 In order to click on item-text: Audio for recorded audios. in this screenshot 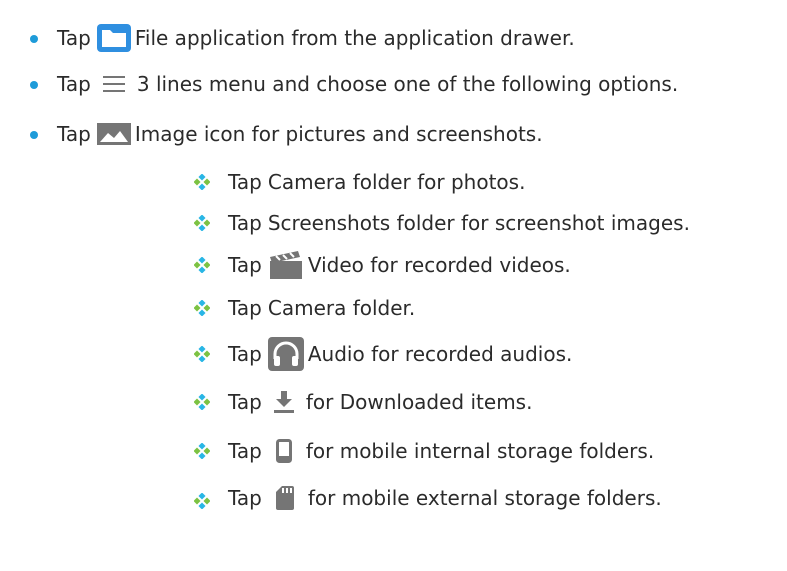, I will do `click(440, 354)`.